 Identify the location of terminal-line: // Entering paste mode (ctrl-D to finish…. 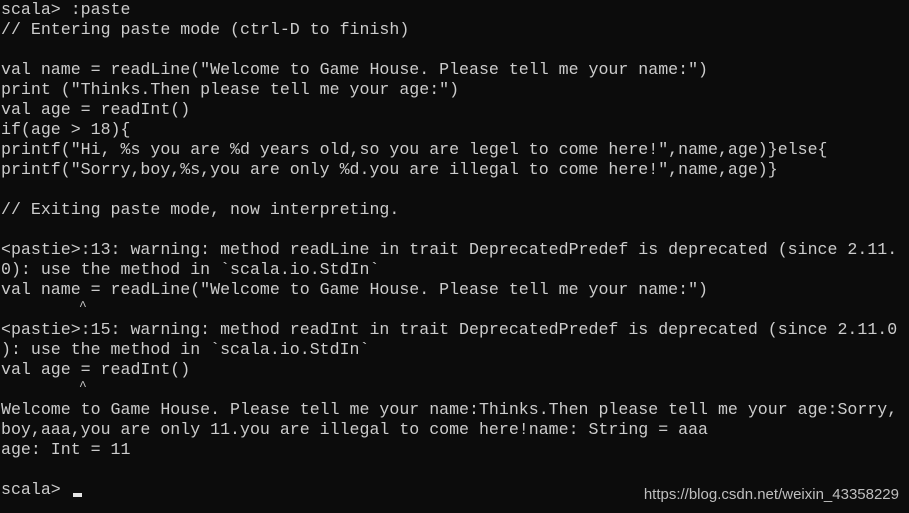
(205, 29).